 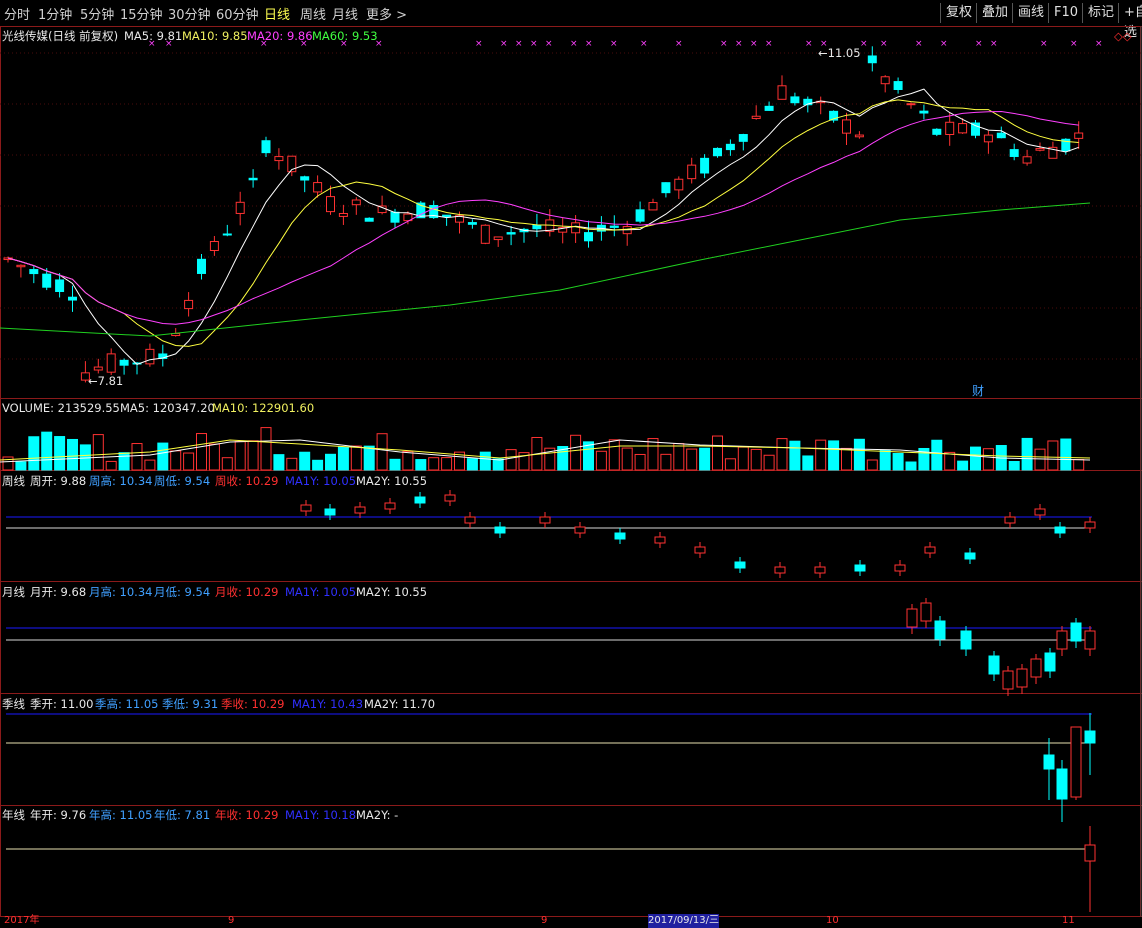 What do you see at coordinates (280, 36) in the screenshot?
I see `ma20-label: MA20: 9.86` at bounding box center [280, 36].